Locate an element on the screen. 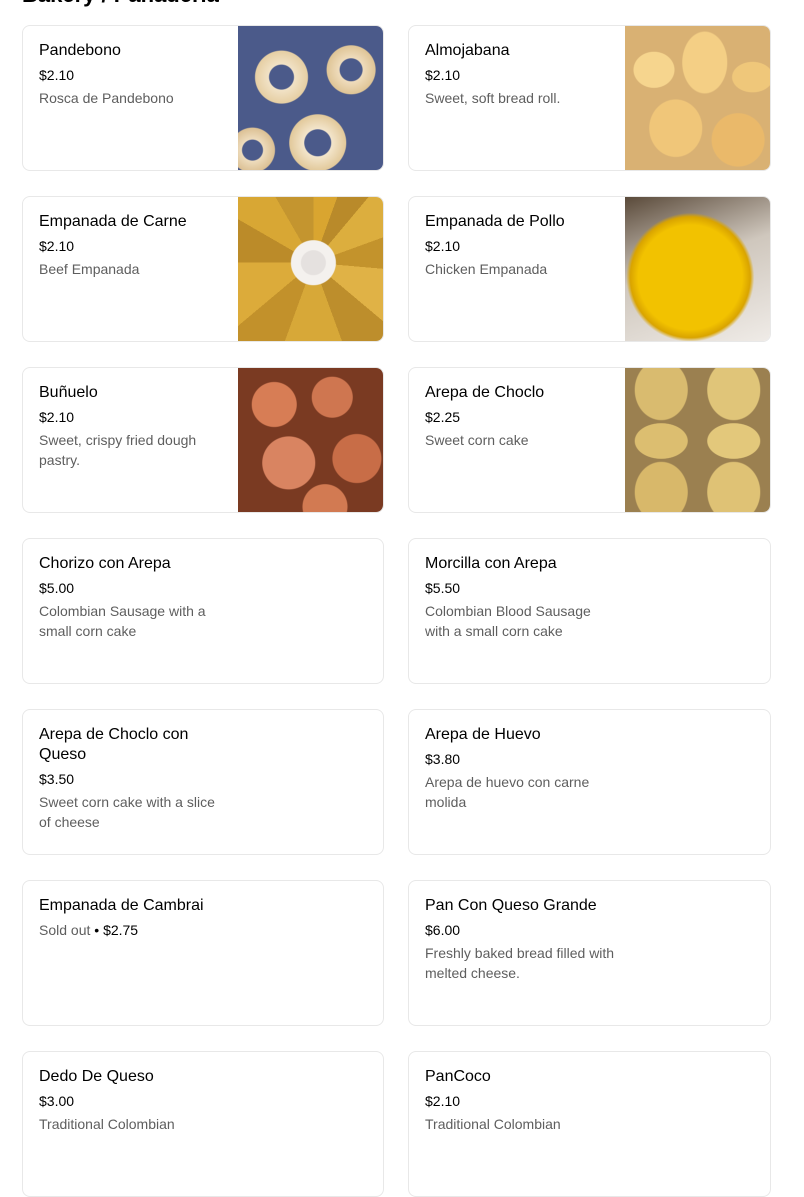 The width and height of the screenshot is (804, 1197). item-availability: Sold out • $2.75 is located at coordinates (134, 930).